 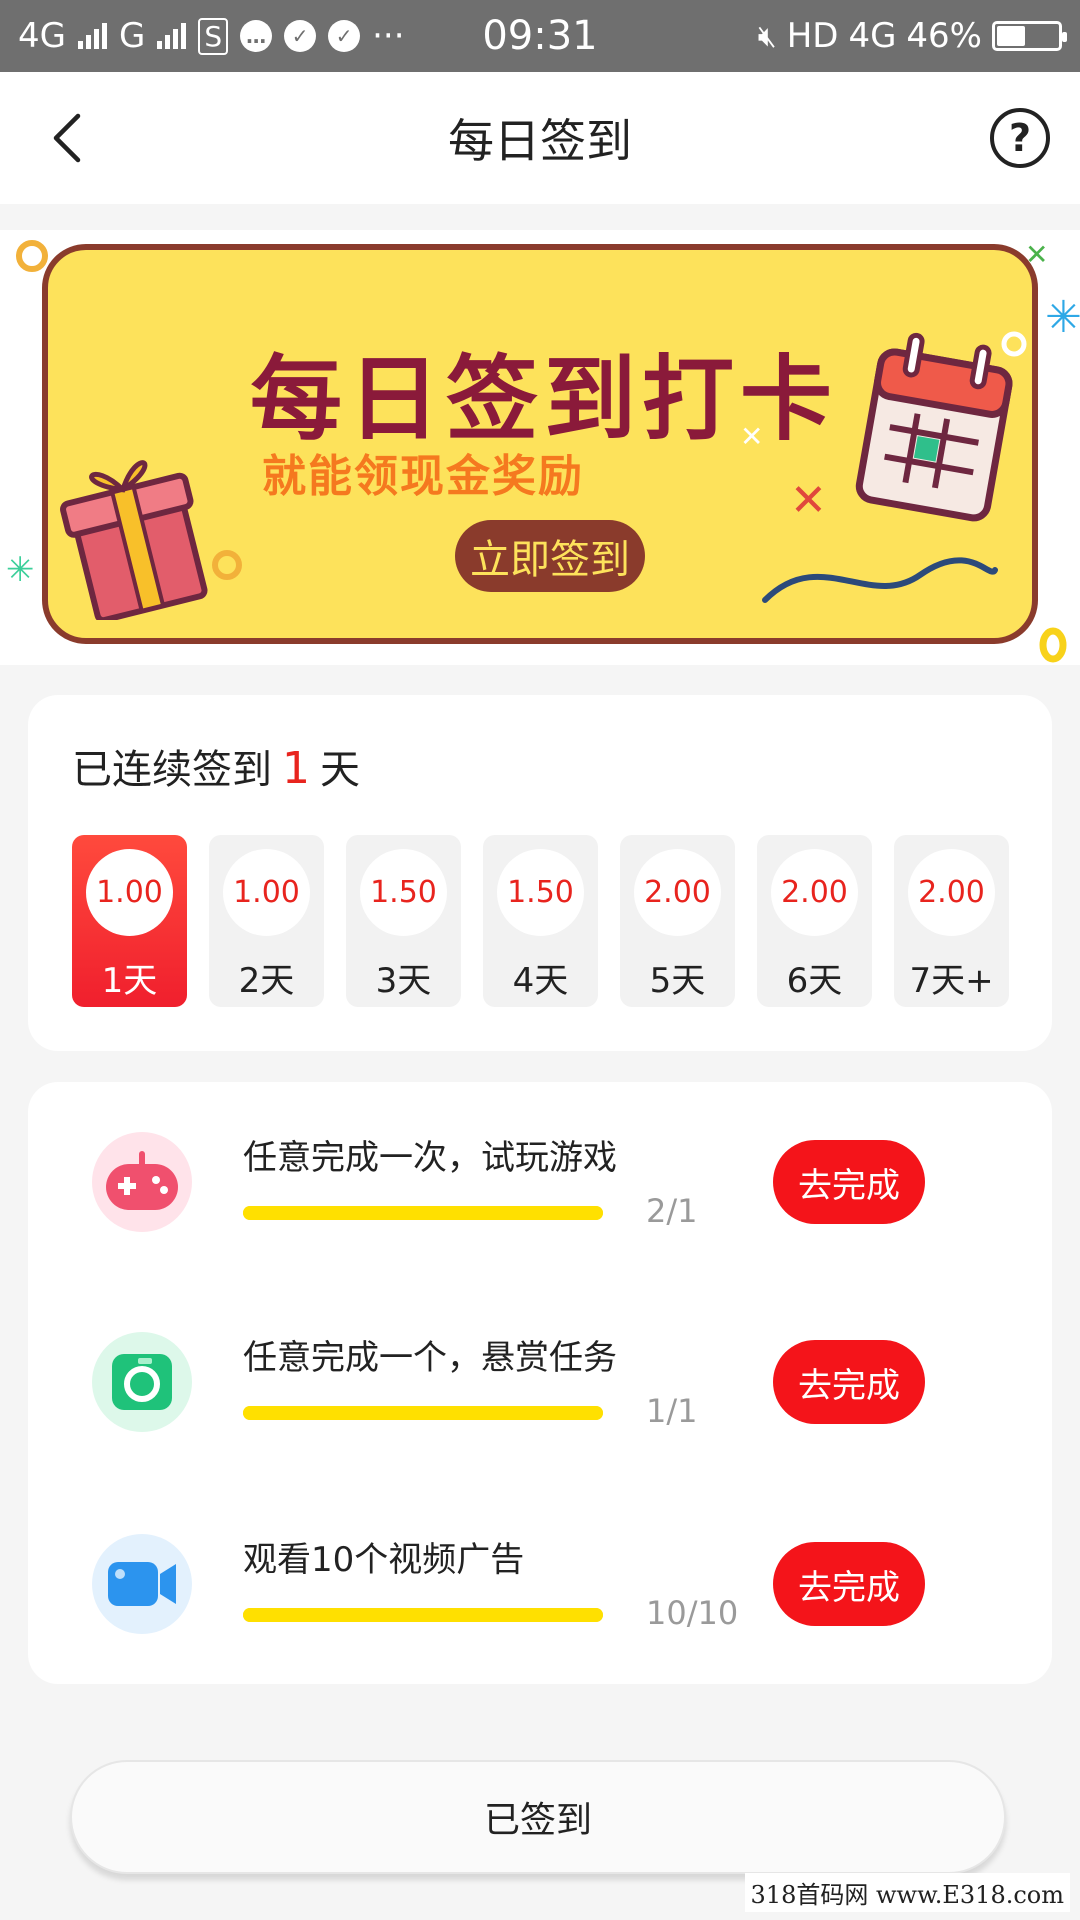 I want to click on day-reward-item: 2.00 5天, so click(x=677, y=921).